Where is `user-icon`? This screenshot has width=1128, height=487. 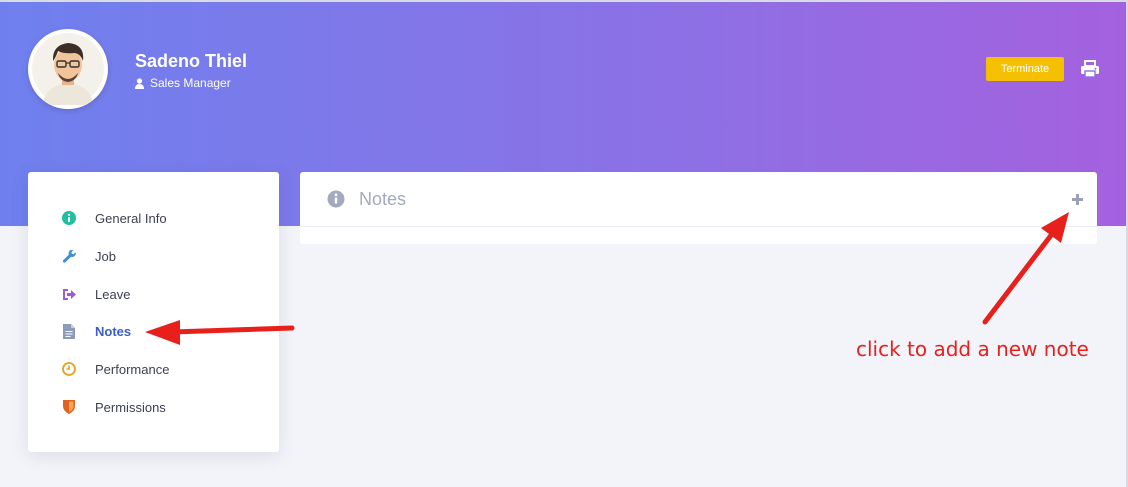
user-icon is located at coordinates (139, 83).